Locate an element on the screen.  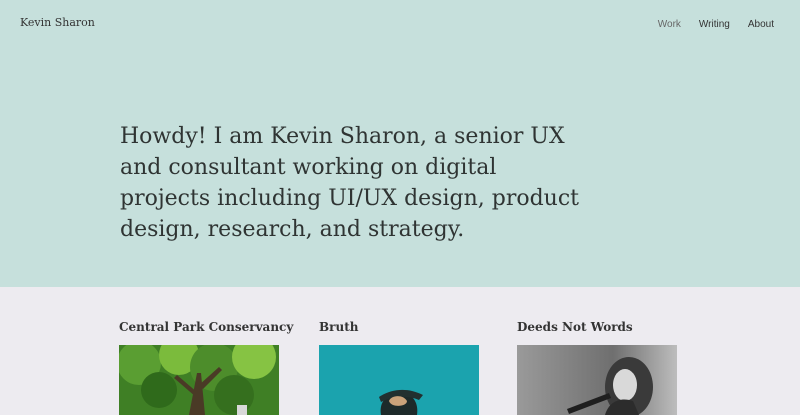
main-nav: Work Writing About is located at coordinates (716, 24).